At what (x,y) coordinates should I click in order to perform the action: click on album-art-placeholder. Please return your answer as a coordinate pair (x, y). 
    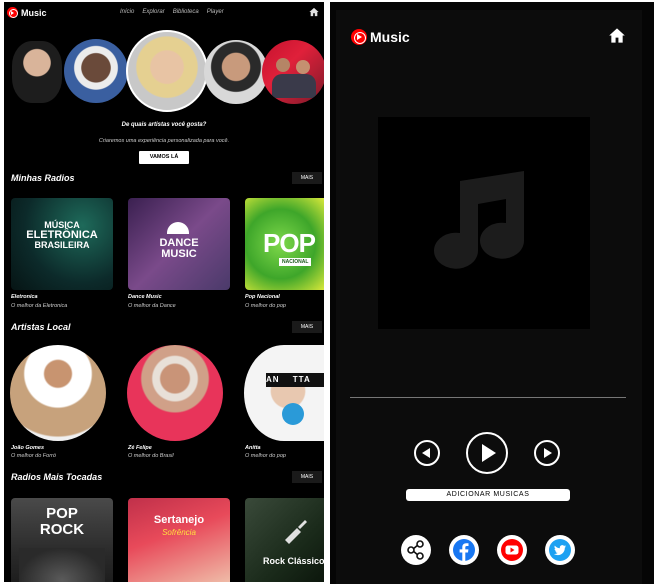
    Looking at the image, I should click on (484, 223).